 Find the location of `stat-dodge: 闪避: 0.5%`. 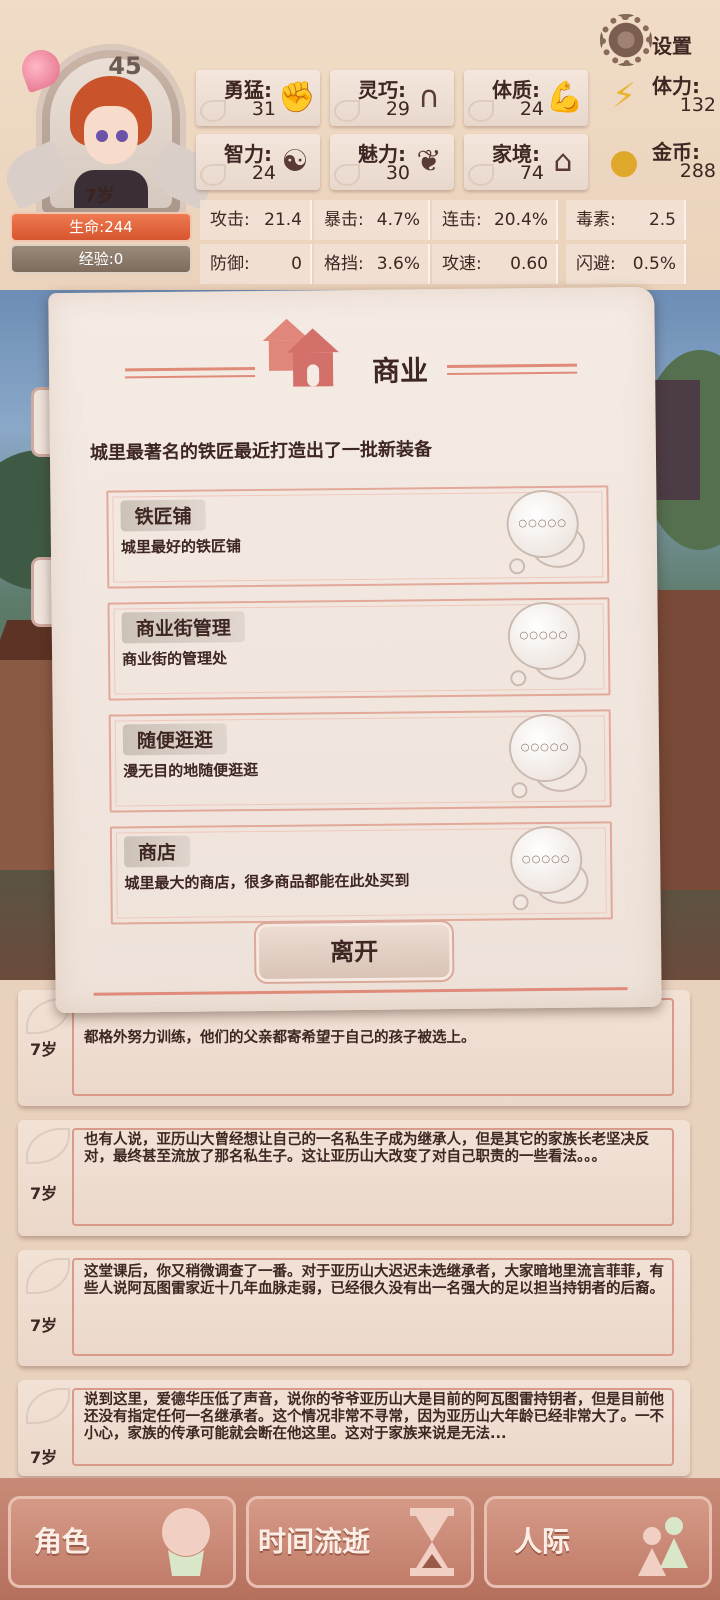

stat-dodge: 闪避: 0.5% is located at coordinates (626, 264).